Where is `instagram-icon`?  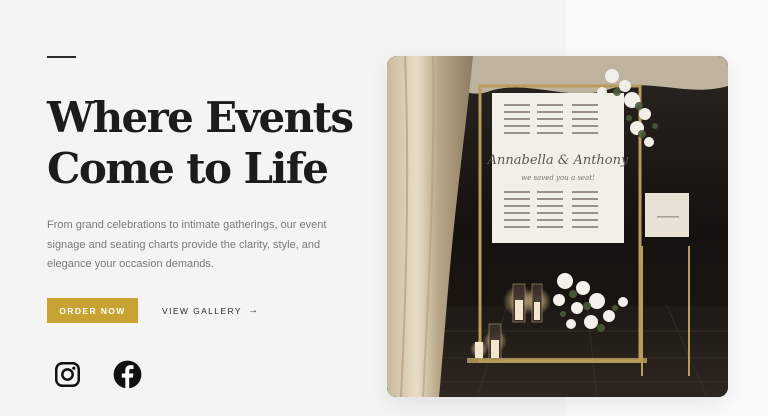 instagram-icon is located at coordinates (67, 374).